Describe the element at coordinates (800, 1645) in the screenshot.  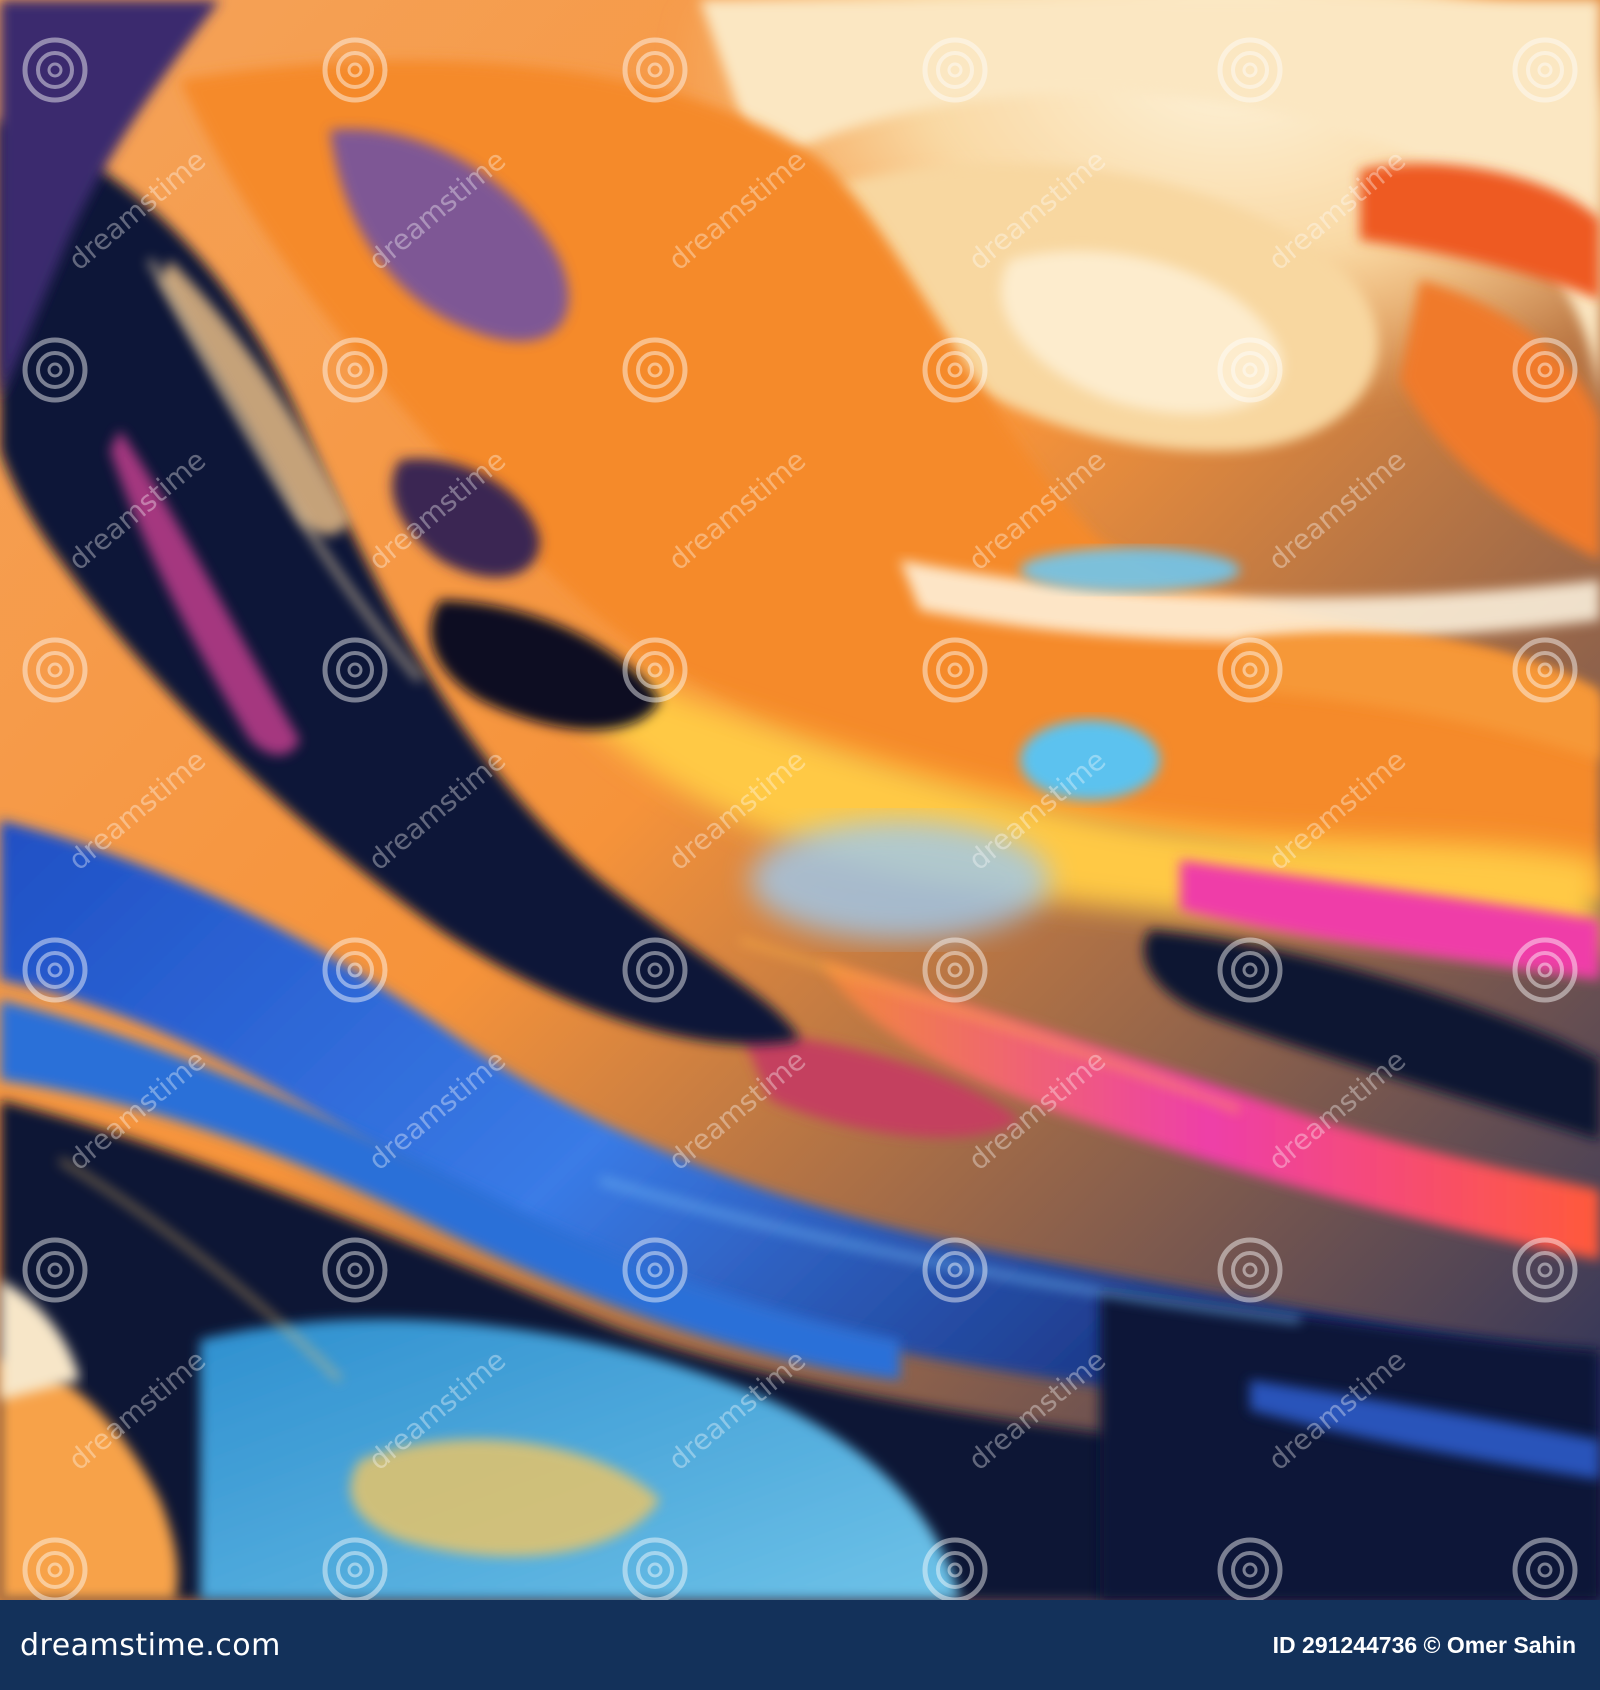
I see `footer-bar: dreamstime.com ID 291244736 © Omer Sahin` at that location.